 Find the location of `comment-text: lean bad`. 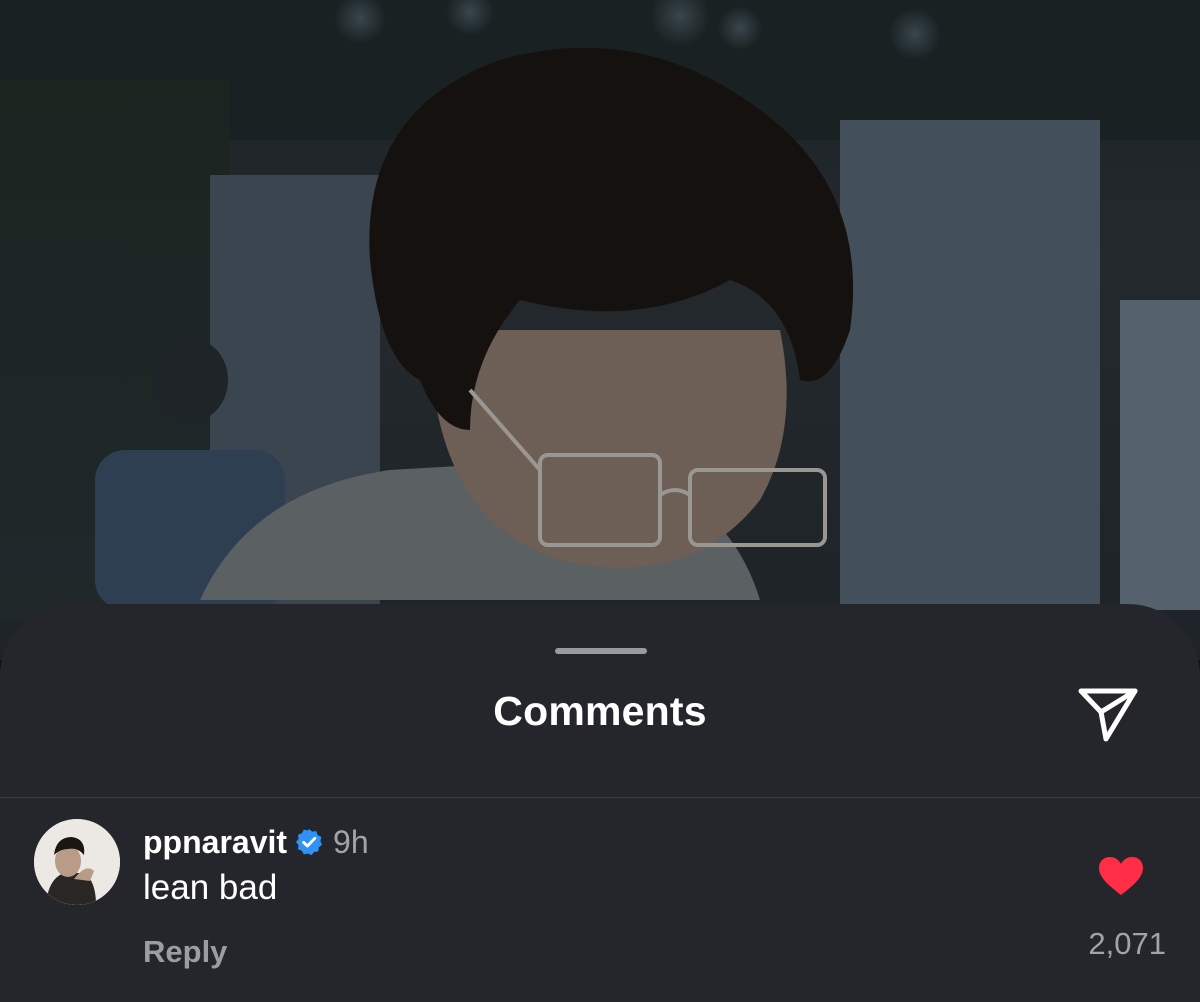

comment-text: lean bad is located at coordinates (210, 887).